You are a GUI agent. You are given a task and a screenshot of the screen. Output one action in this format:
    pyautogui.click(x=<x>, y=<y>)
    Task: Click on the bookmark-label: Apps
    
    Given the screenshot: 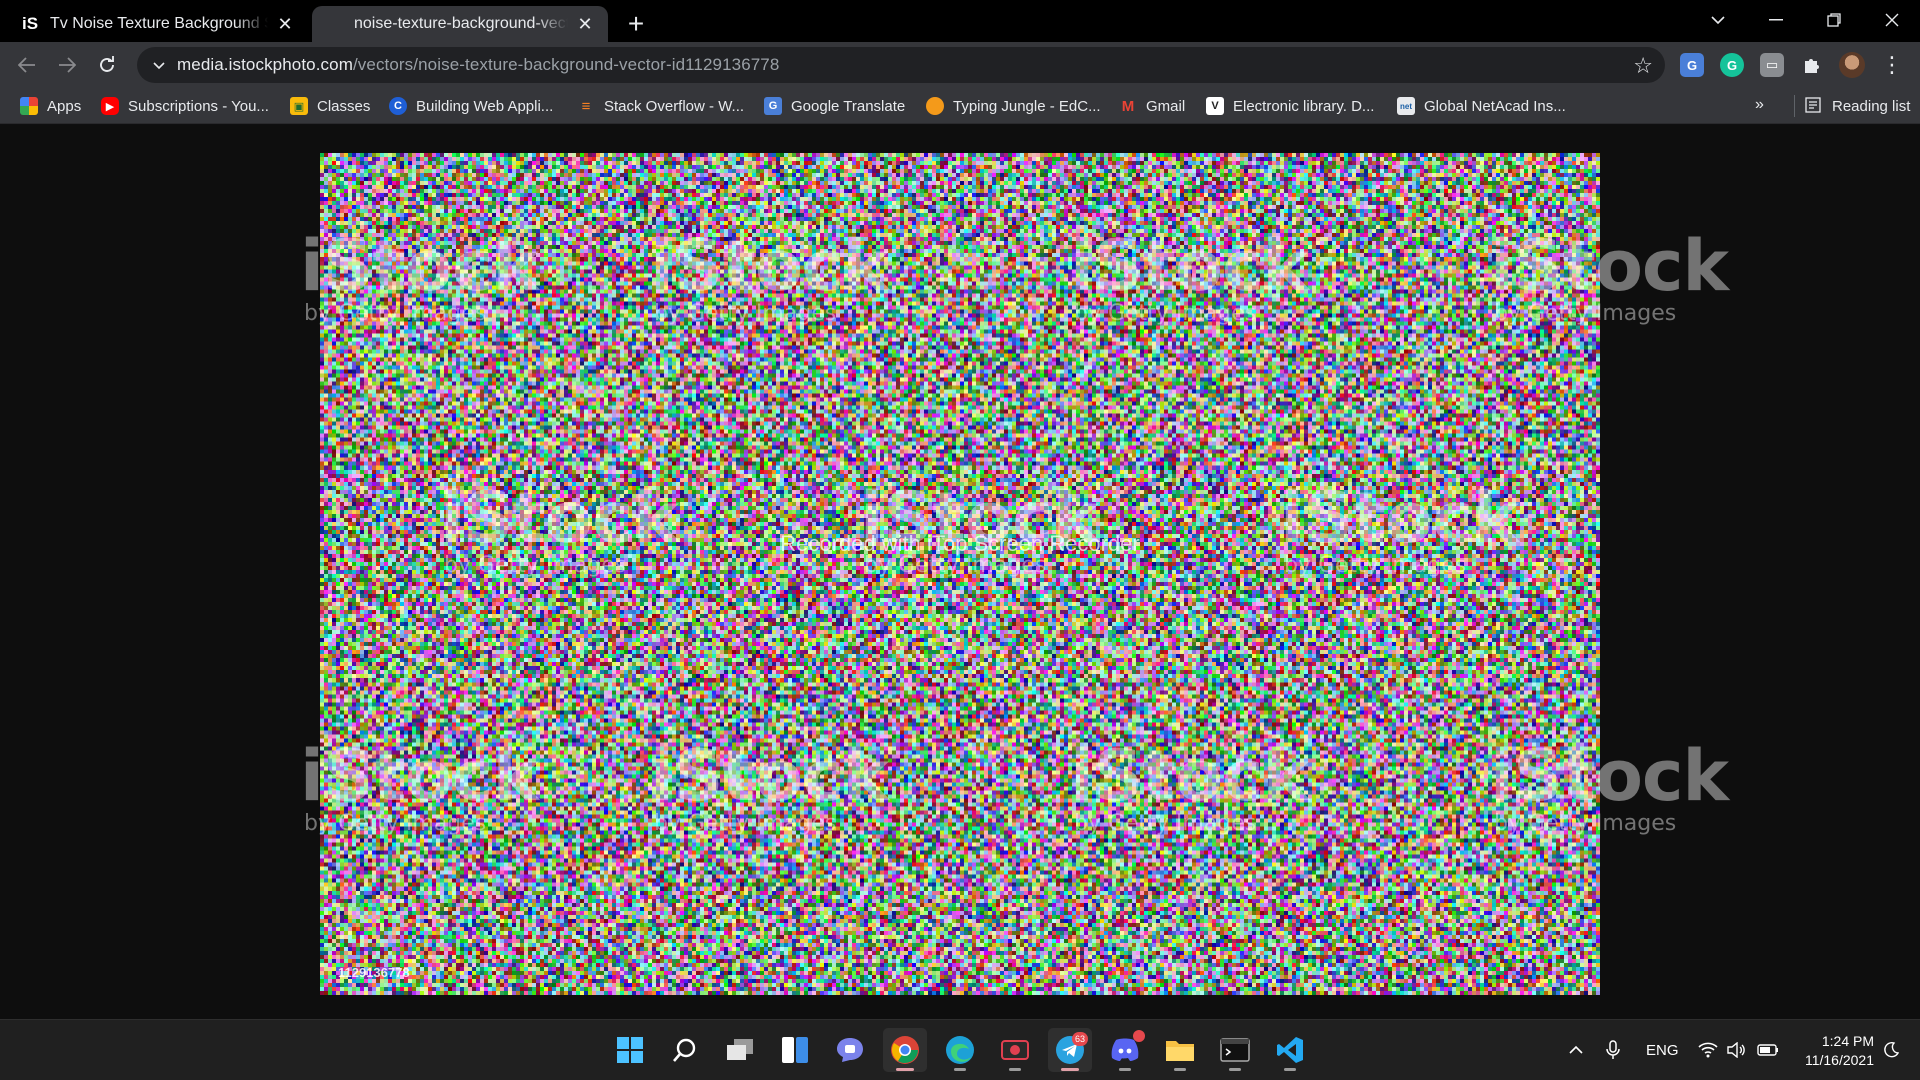 What is the action you would take?
    pyautogui.click(x=64, y=106)
    